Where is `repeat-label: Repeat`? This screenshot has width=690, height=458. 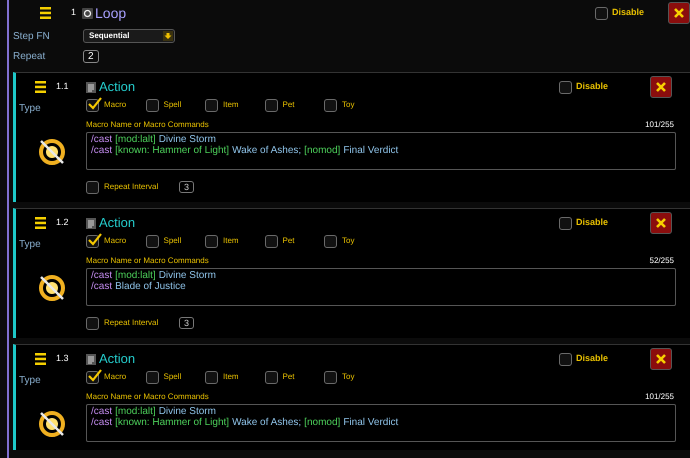
repeat-label: Repeat is located at coordinates (29, 57).